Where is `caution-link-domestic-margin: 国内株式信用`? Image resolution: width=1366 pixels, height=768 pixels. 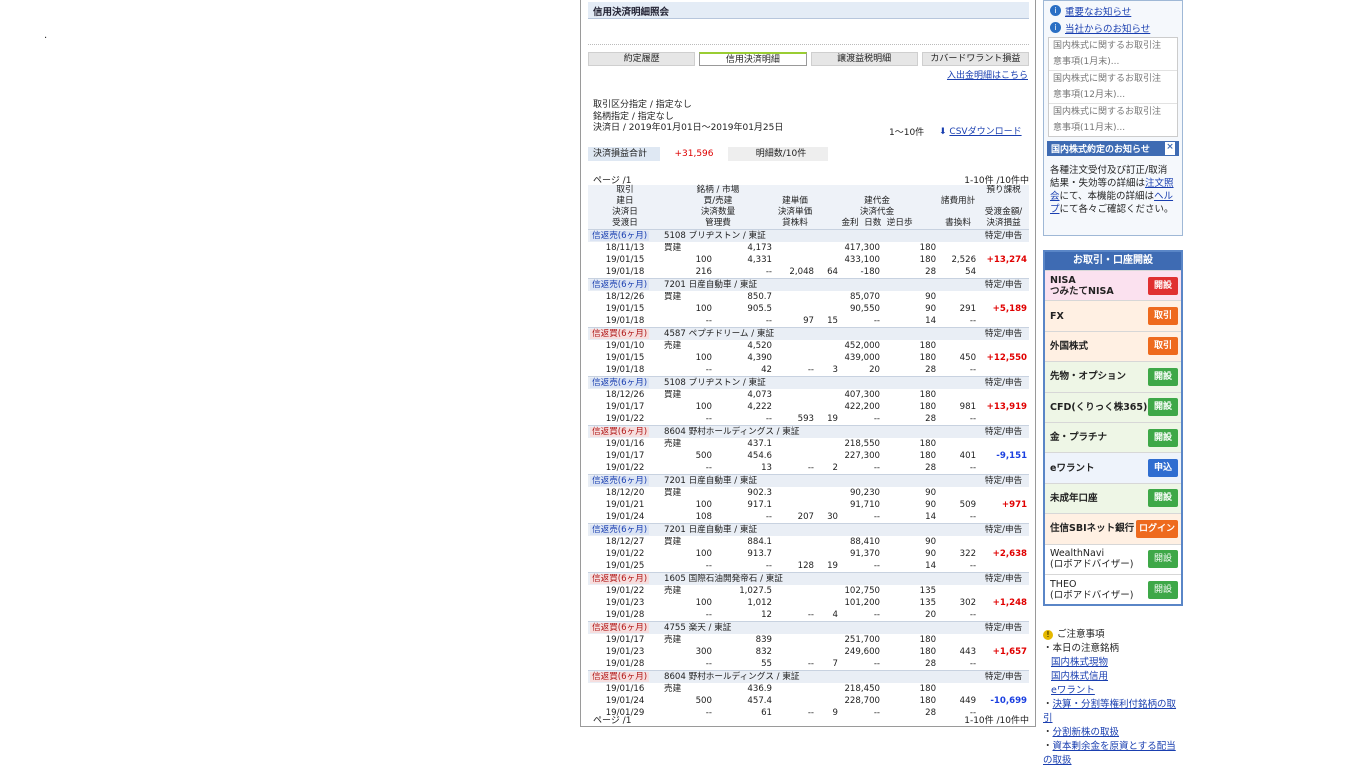
caution-link-domestic-margin: 国内株式信用 is located at coordinates (1079, 676).